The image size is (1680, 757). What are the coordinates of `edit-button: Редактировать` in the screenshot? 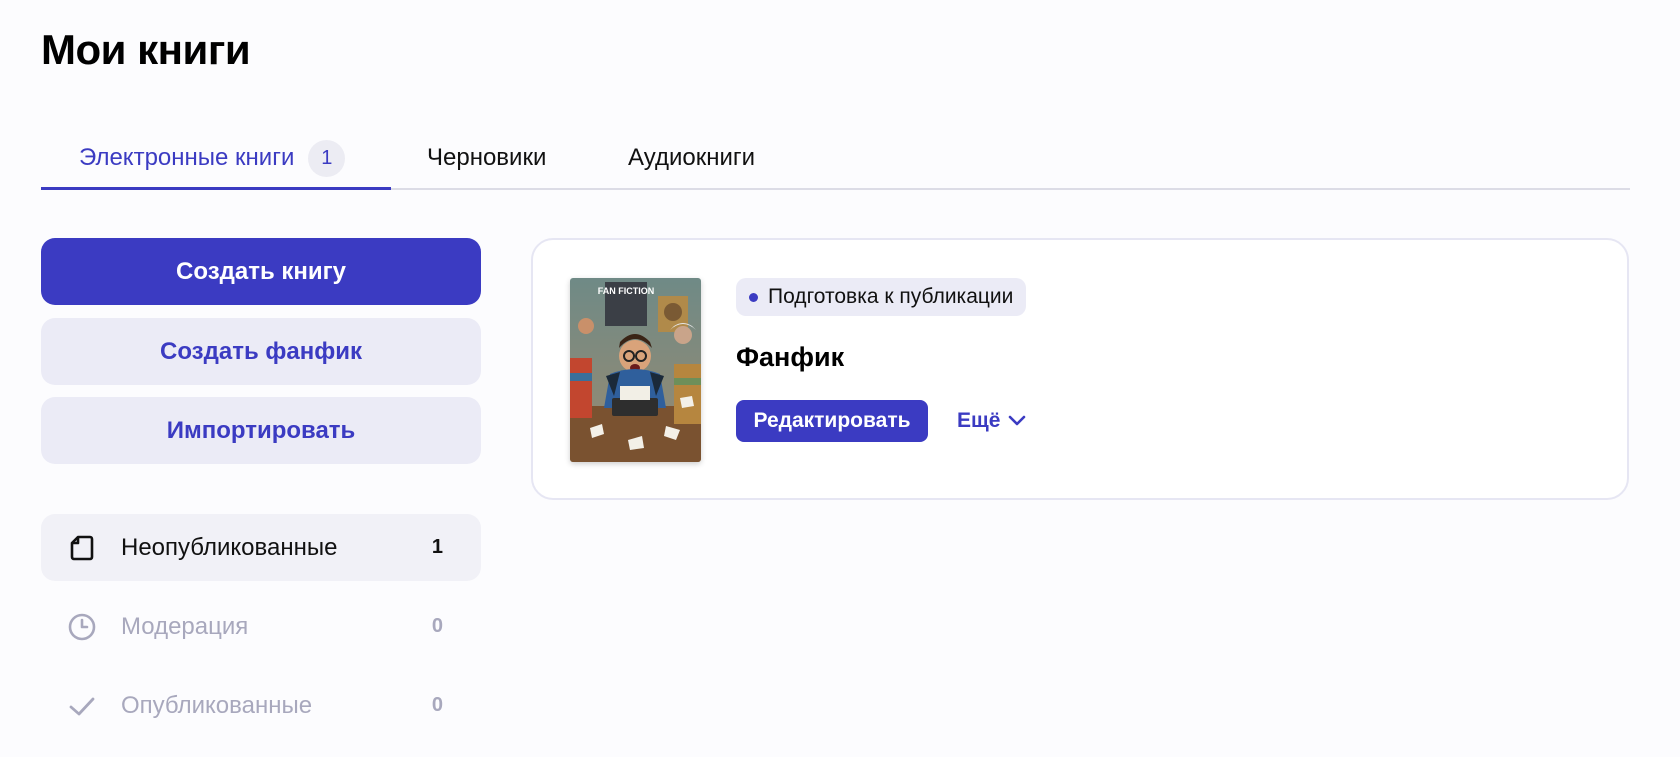 It's located at (832, 421).